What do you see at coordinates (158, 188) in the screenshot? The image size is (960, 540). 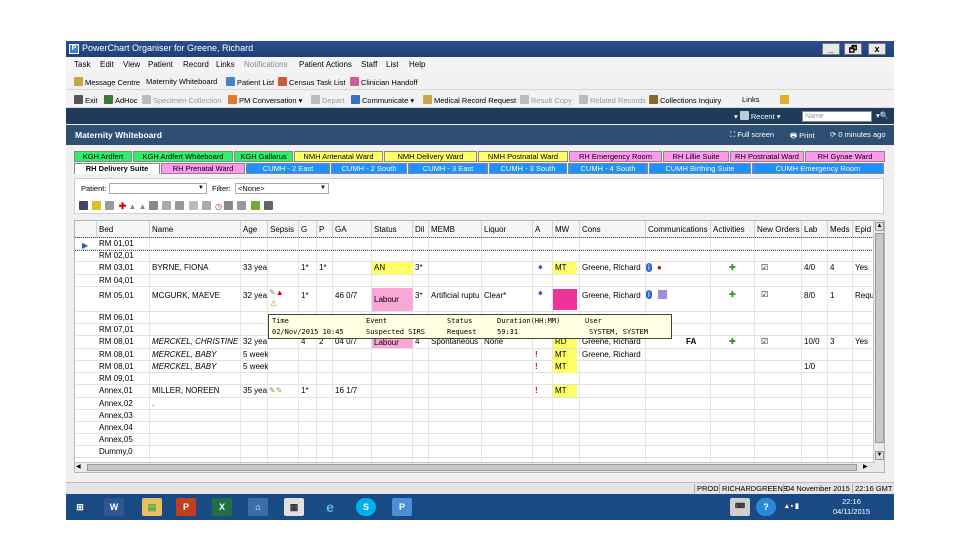 I see `patient-select: ▼` at bounding box center [158, 188].